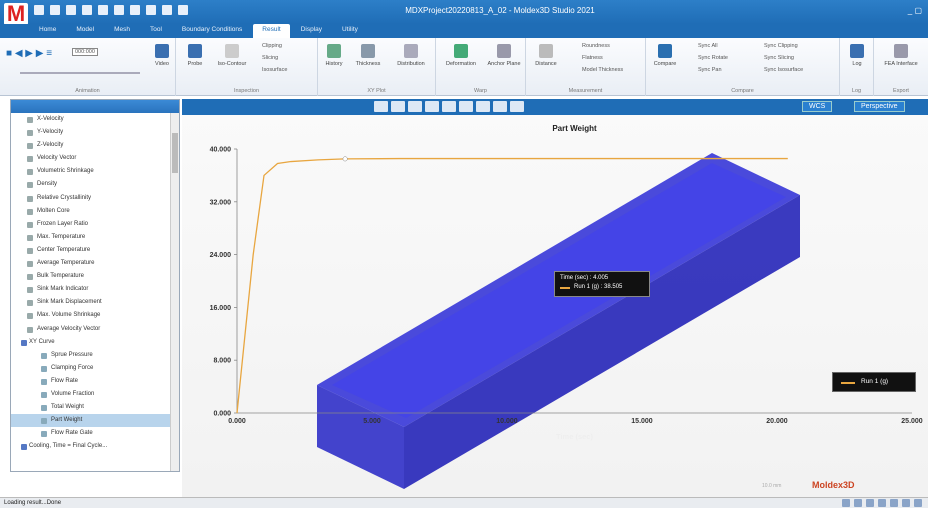 The height and width of the screenshot is (509, 928). I want to click on view-cube-icon, so click(466, 106).